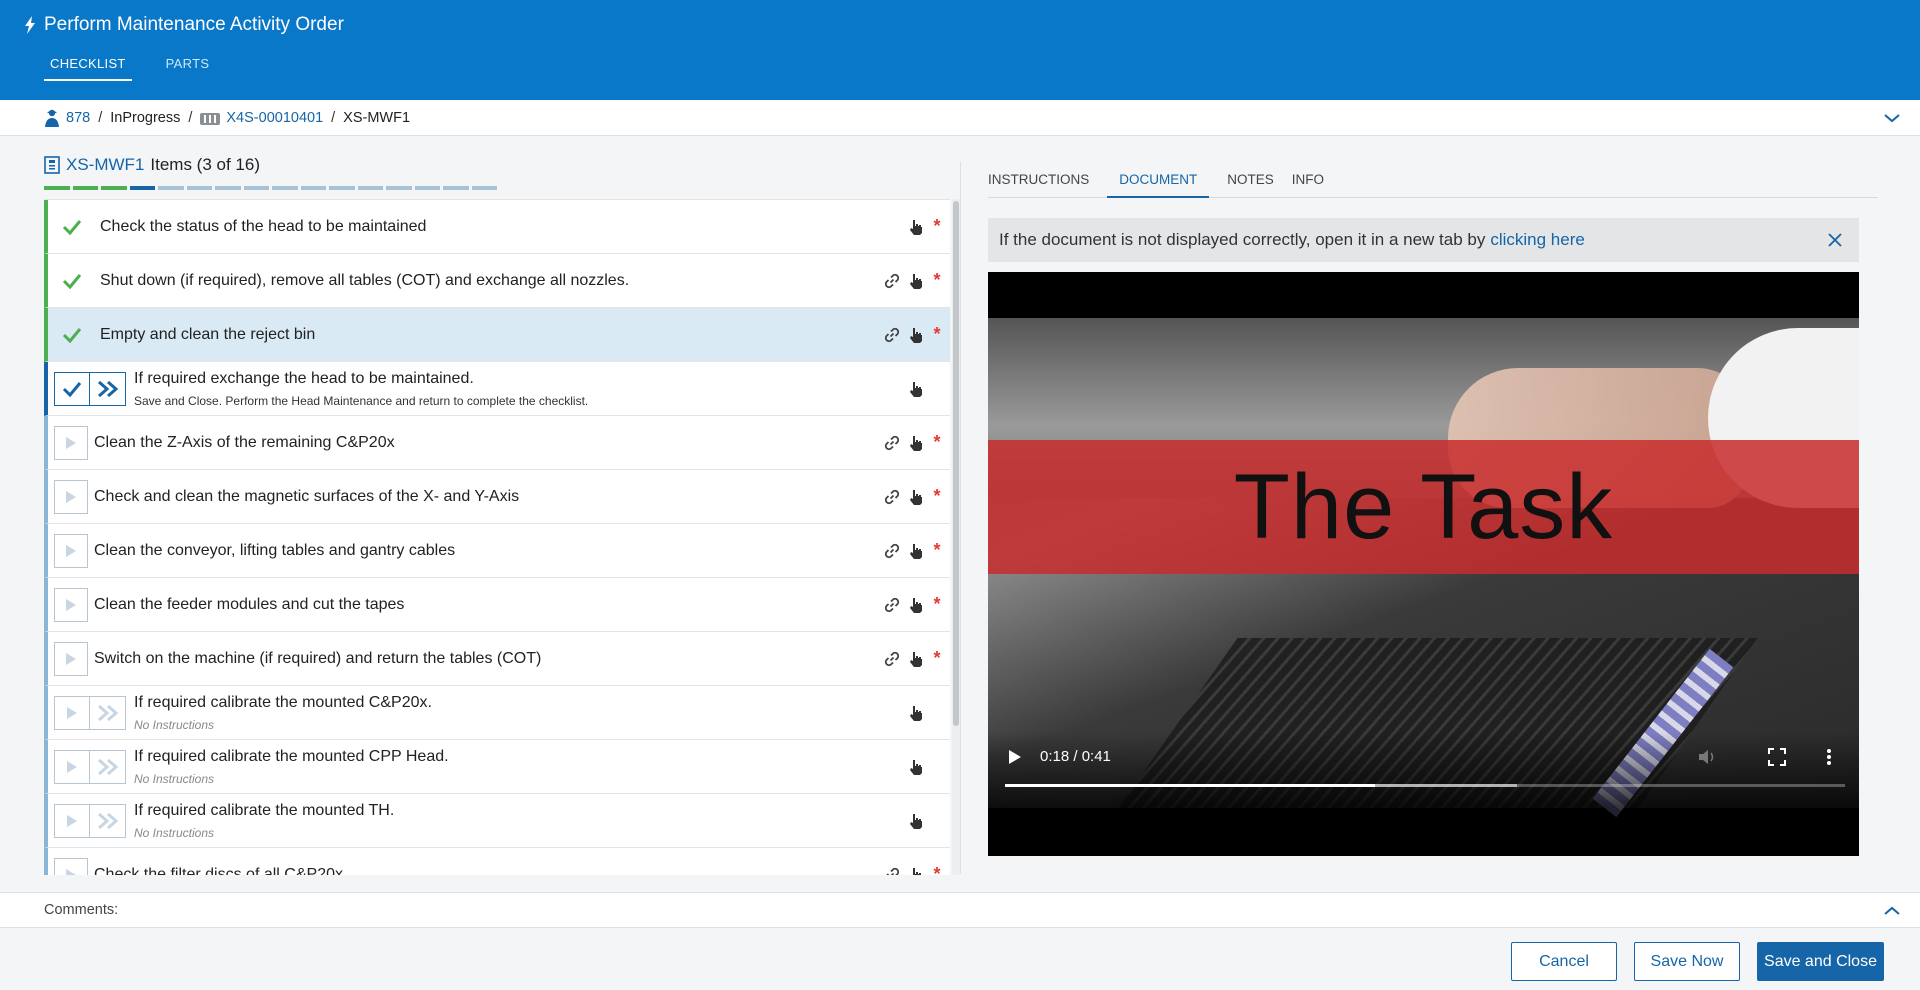 The height and width of the screenshot is (990, 1920). What do you see at coordinates (1537, 240) in the screenshot?
I see `notice-open-link: clicking here` at bounding box center [1537, 240].